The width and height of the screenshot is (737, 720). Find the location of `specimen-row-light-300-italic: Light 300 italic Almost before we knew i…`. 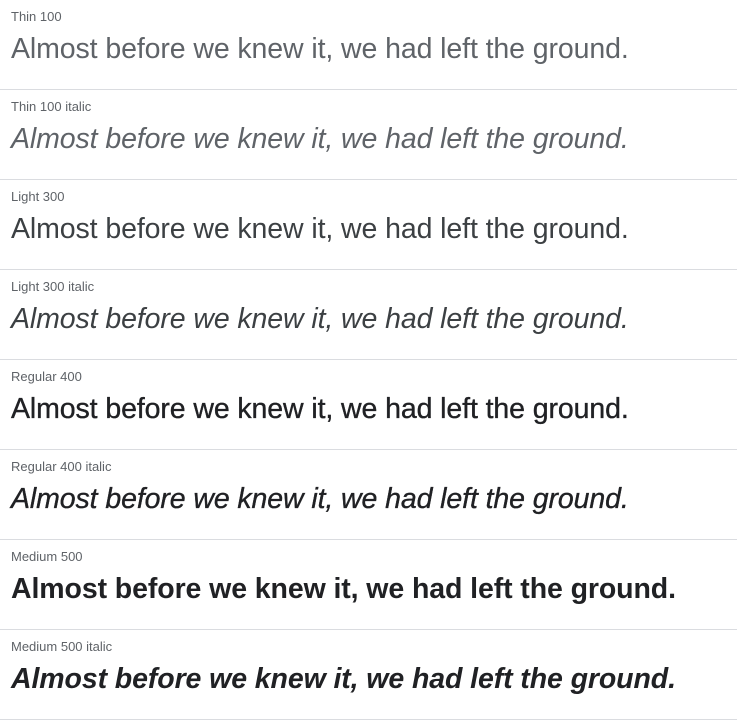

specimen-row-light-300-italic: Light 300 italic Almost before we knew i… is located at coordinates (368, 315).